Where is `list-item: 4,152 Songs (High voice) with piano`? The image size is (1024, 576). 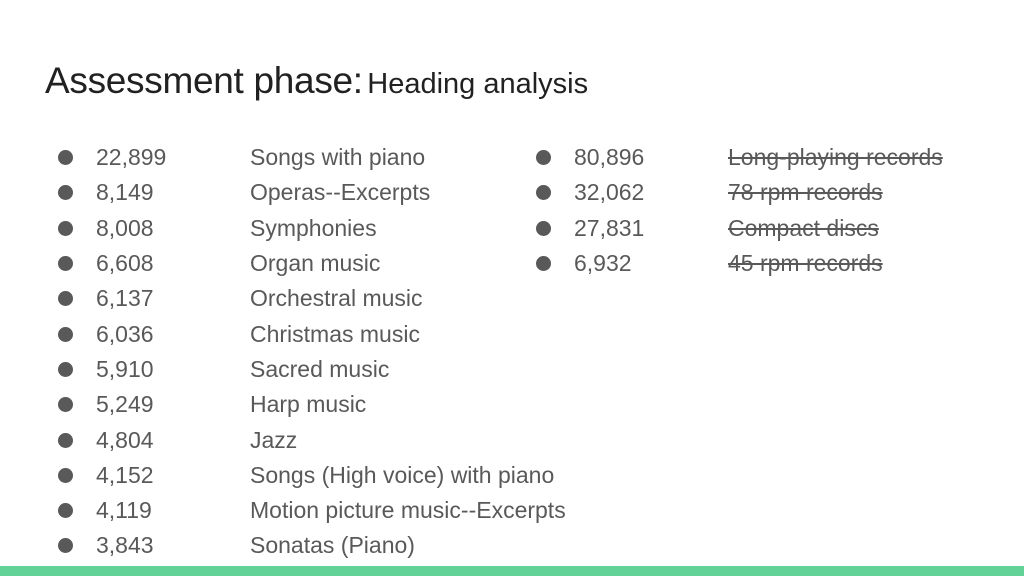 list-item: 4,152 Songs (High voice) with piano is located at coordinates (312, 475).